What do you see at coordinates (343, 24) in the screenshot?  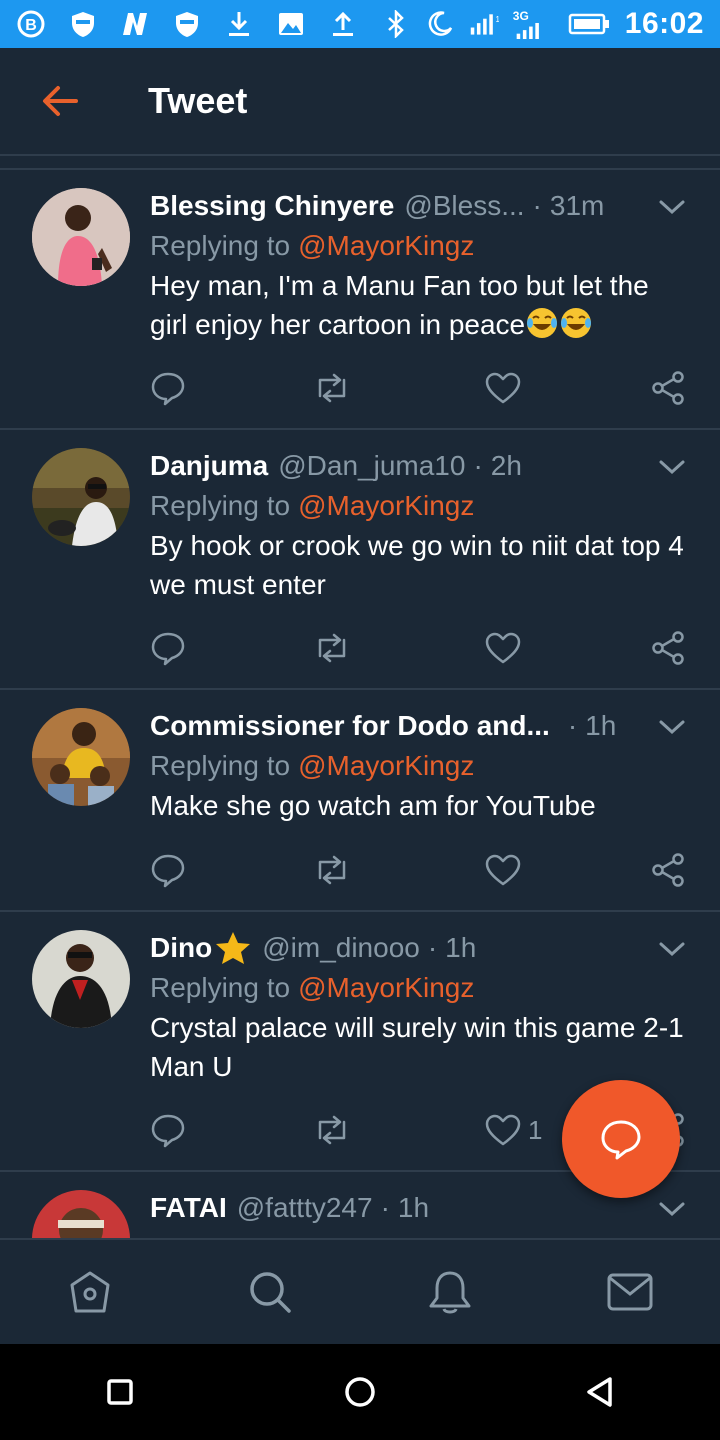 I see `upload-icon` at bounding box center [343, 24].